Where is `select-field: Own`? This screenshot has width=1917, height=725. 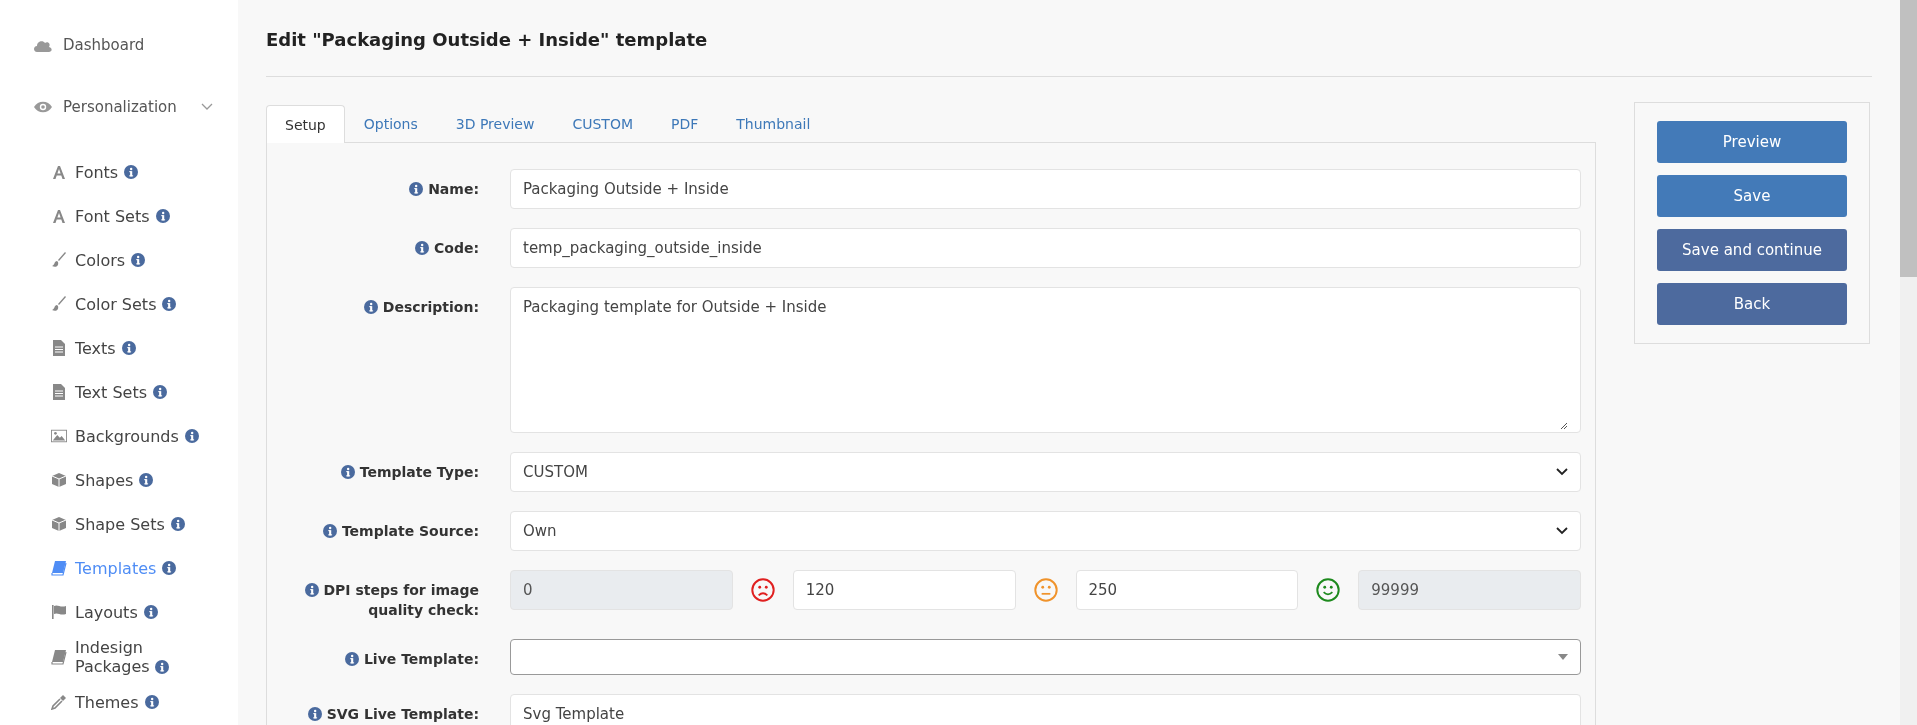 select-field: Own is located at coordinates (1045, 531).